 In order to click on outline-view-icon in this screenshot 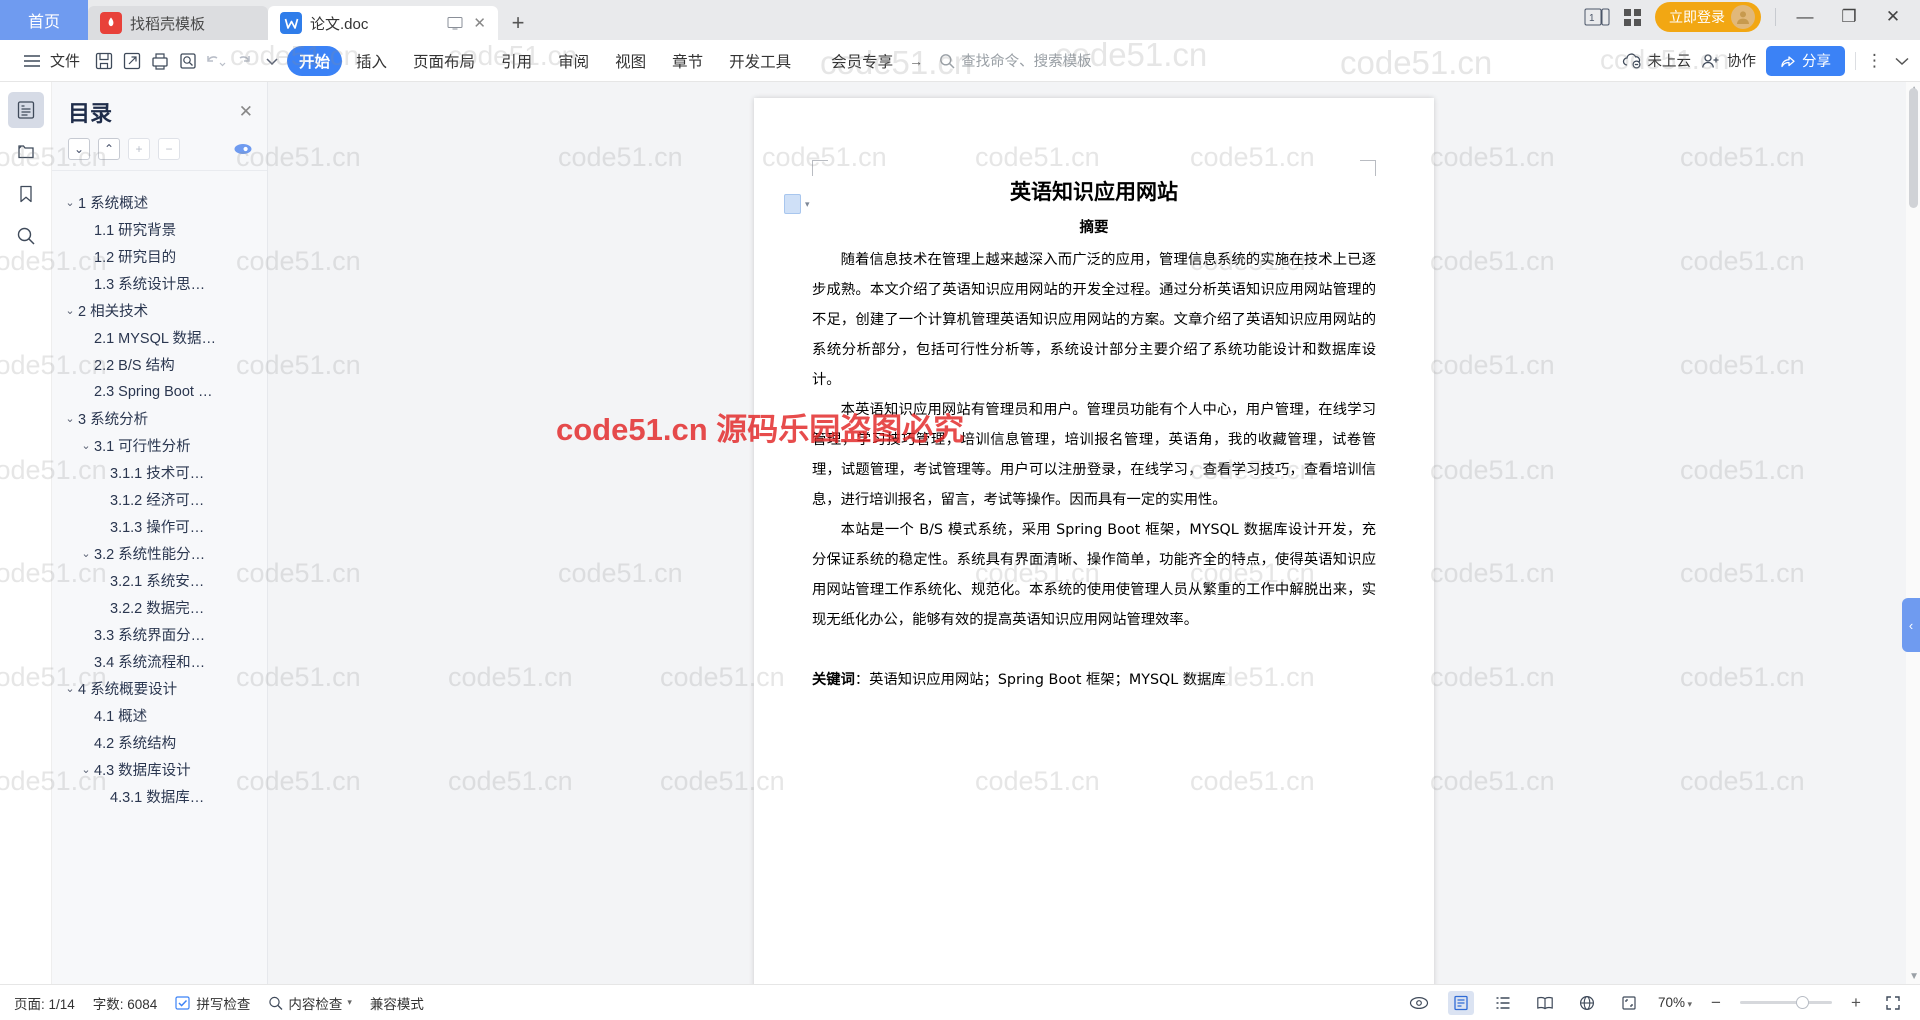, I will do `click(1503, 1003)`.